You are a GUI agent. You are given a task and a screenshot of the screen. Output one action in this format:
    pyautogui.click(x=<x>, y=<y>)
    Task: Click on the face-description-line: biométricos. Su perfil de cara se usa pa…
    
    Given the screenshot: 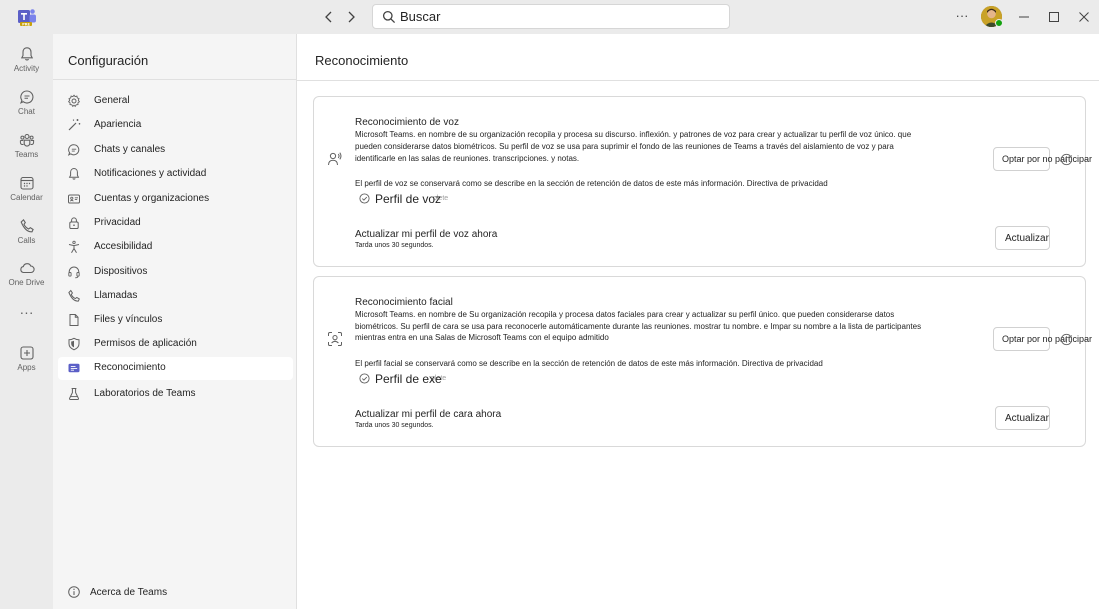 What is the action you would take?
    pyautogui.click(x=638, y=326)
    